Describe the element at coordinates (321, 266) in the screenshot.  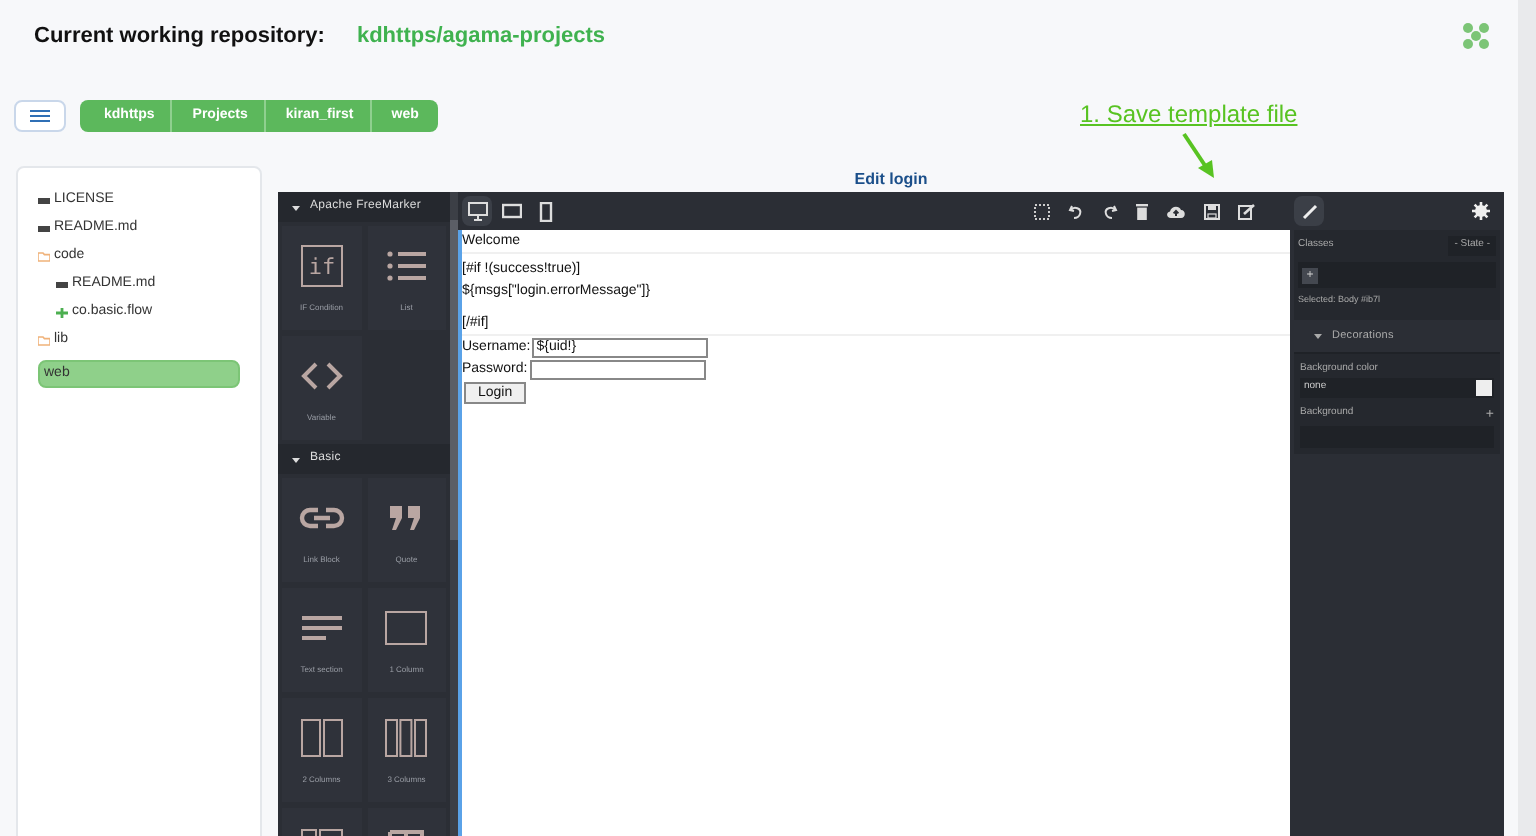
I see `if-icon: if` at that location.